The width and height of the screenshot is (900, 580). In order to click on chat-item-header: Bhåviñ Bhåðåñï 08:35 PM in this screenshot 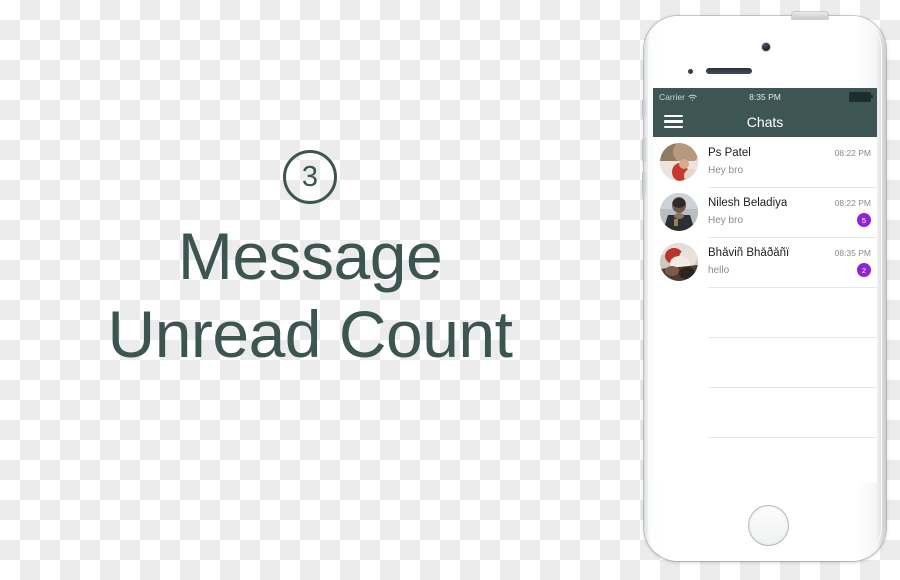, I will do `click(789, 253)`.